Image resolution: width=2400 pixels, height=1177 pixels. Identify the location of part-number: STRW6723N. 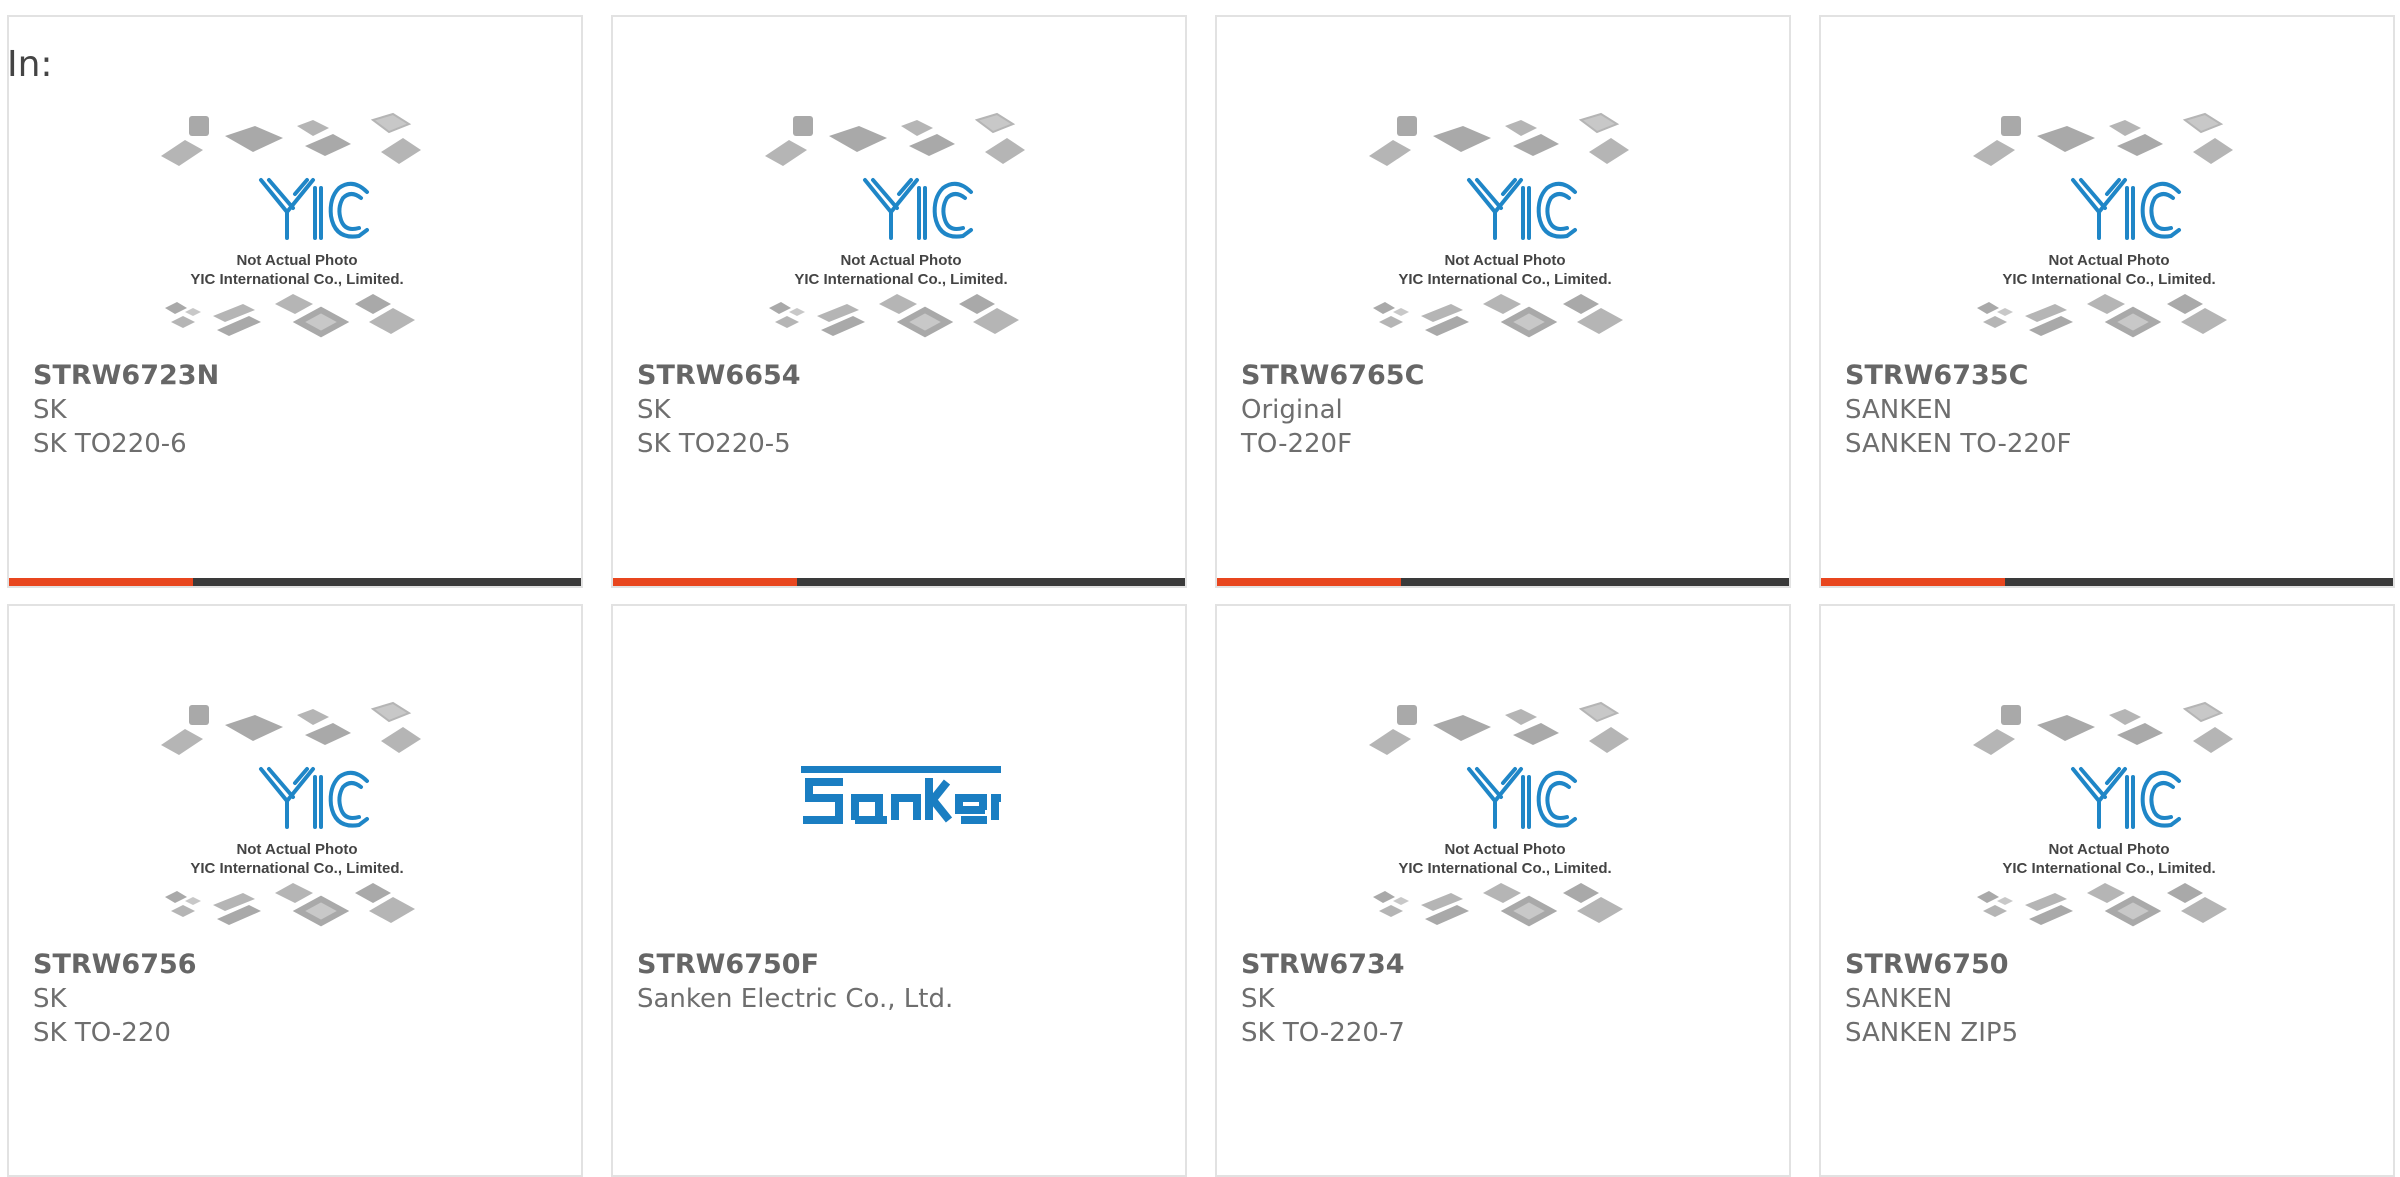
(302, 376).